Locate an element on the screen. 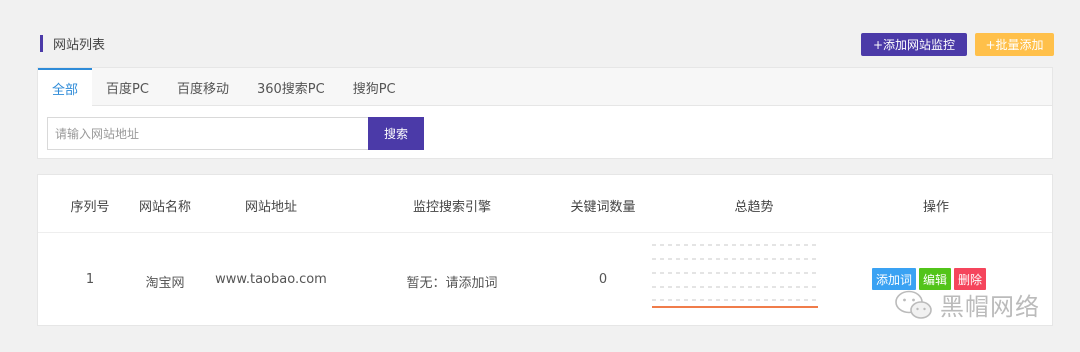 This screenshot has width=1080, height=352. search-input: 请输入网站地址 is located at coordinates (207, 133).